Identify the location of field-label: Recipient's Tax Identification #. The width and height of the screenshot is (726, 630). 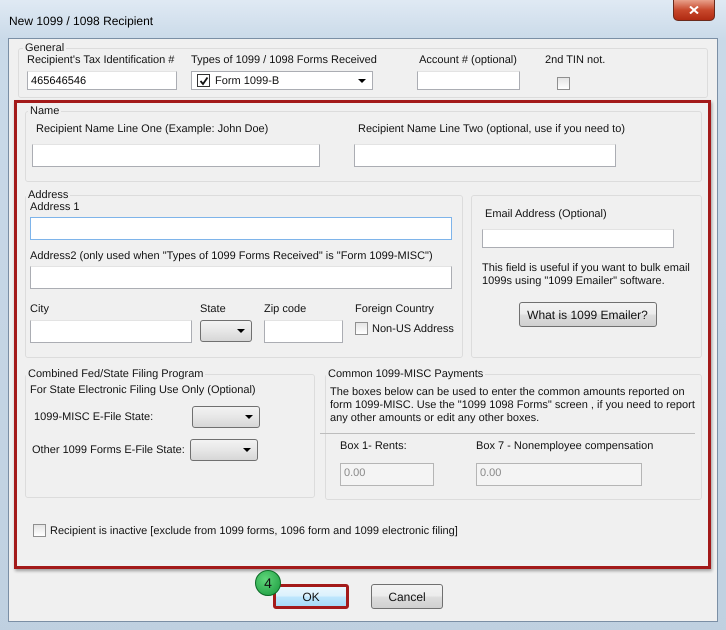
(101, 60).